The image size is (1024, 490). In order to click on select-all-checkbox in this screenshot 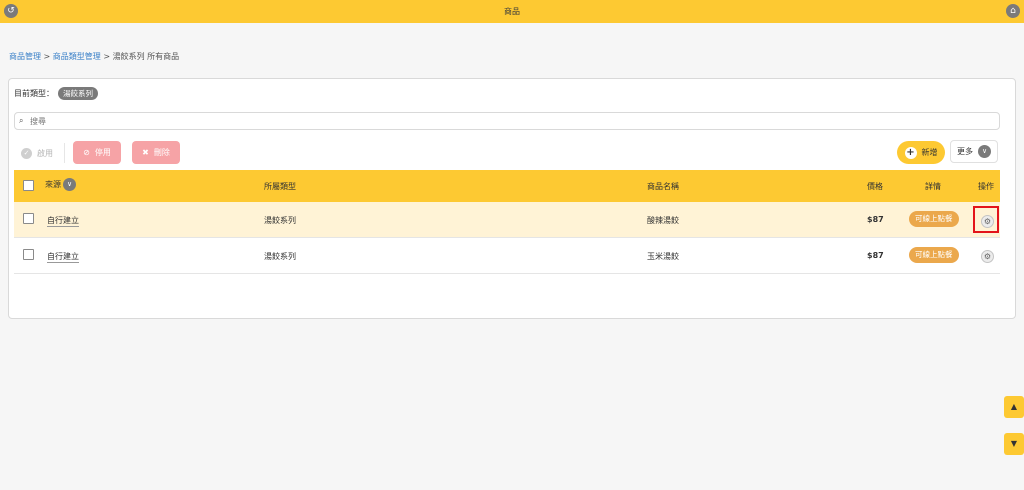, I will do `click(28, 185)`.